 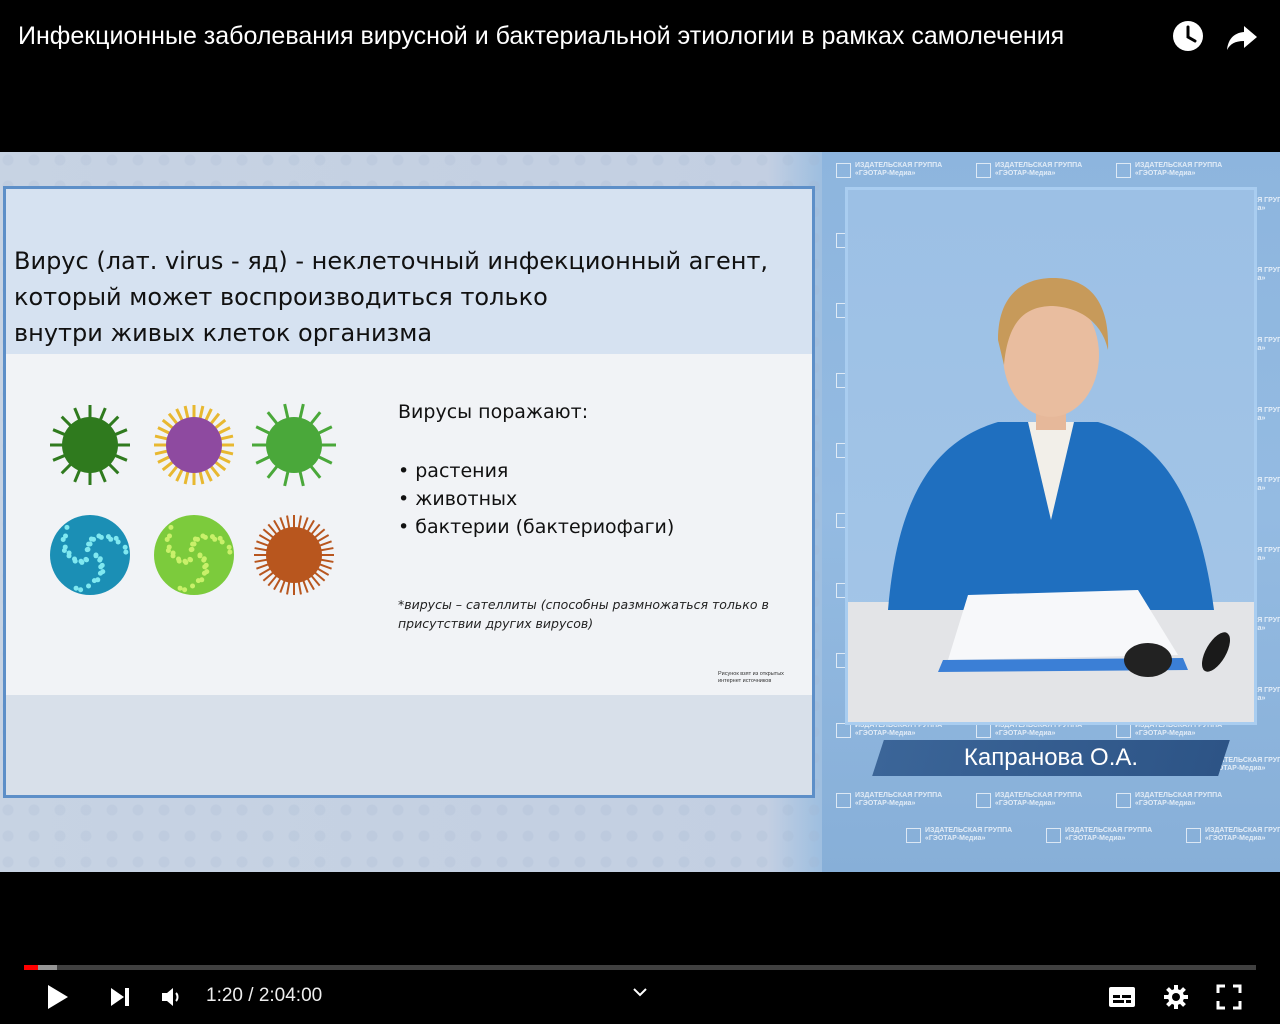 I want to click on list-item: бактерии (бактериофаги), so click(x=536, y=527).